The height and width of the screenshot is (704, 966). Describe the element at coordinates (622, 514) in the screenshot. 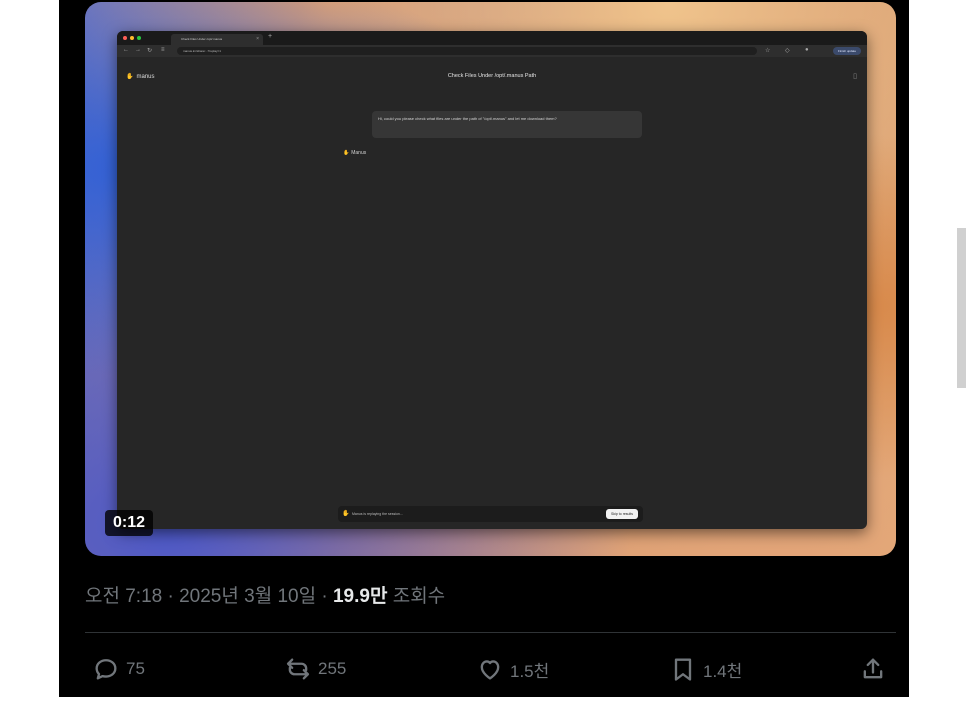

I see `skip-to-results-button: Skip to results` at that location.